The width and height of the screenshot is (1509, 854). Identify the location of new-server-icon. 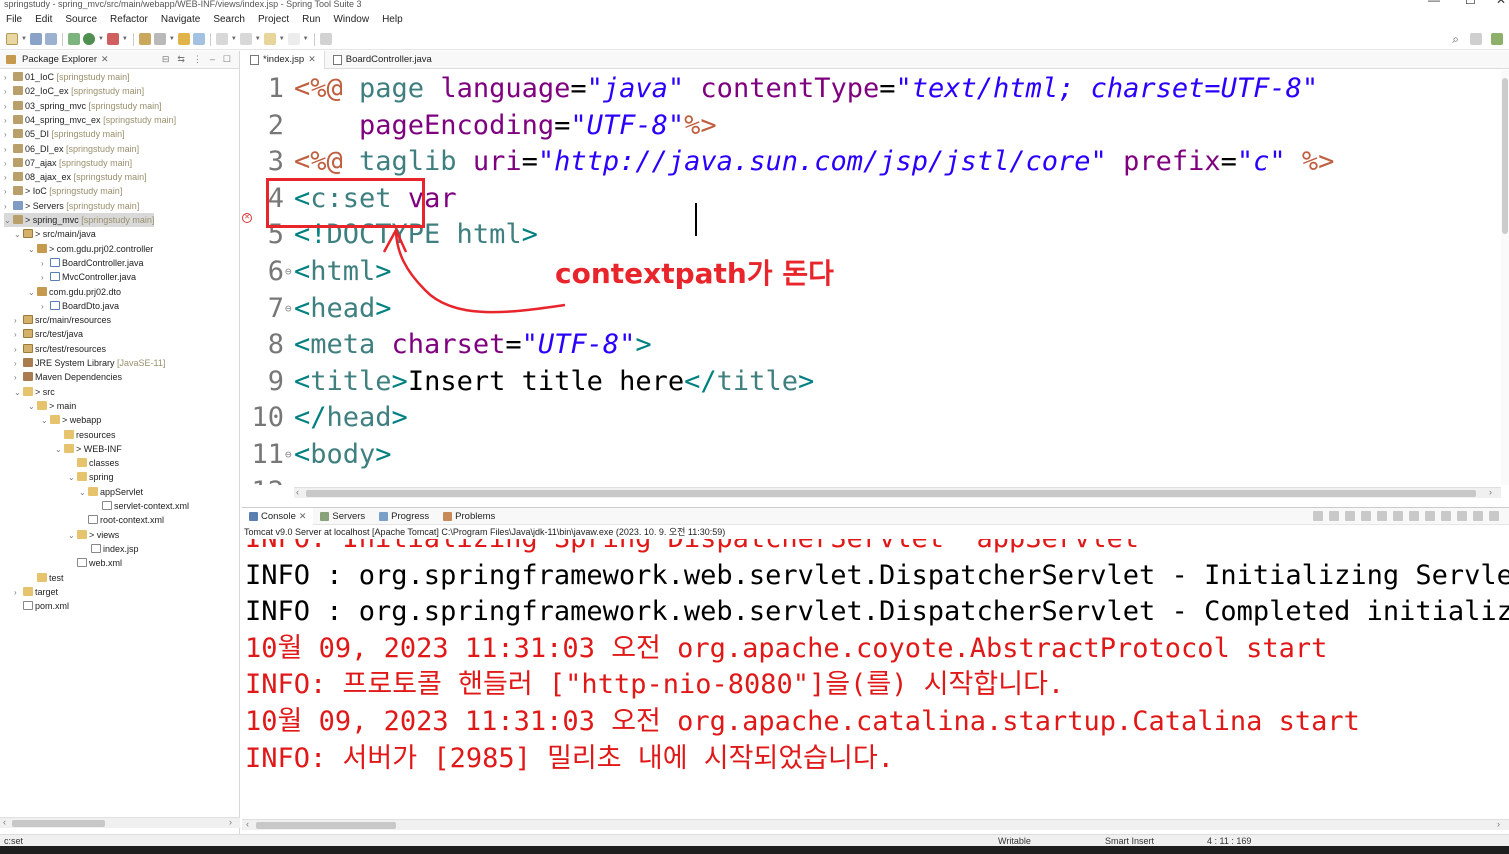
(183, 39).